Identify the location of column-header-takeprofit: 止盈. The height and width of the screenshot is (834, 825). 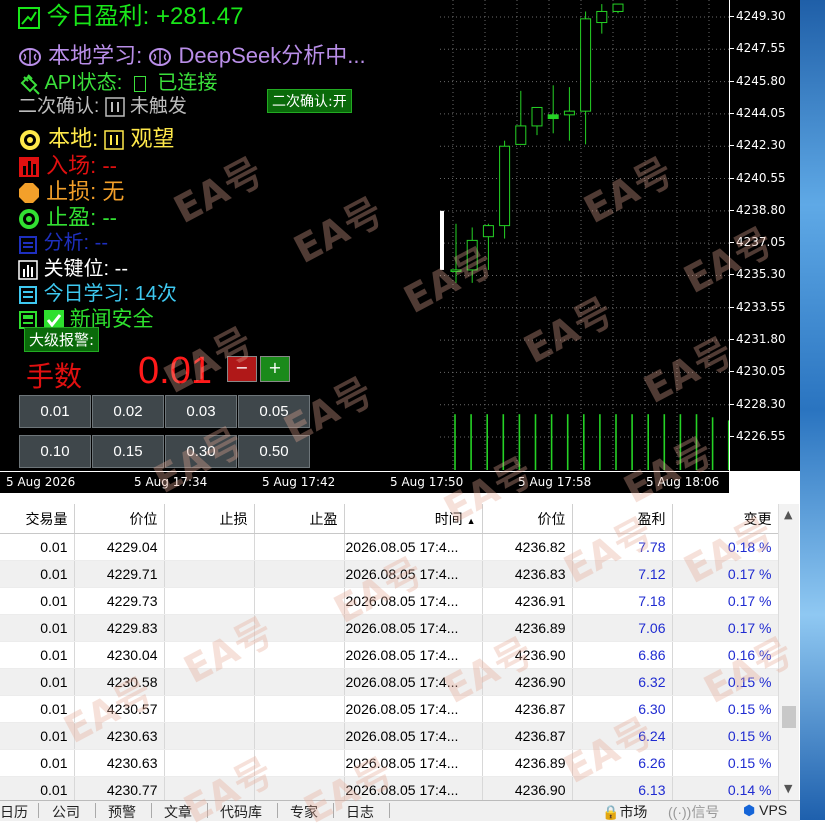
(299, 519).